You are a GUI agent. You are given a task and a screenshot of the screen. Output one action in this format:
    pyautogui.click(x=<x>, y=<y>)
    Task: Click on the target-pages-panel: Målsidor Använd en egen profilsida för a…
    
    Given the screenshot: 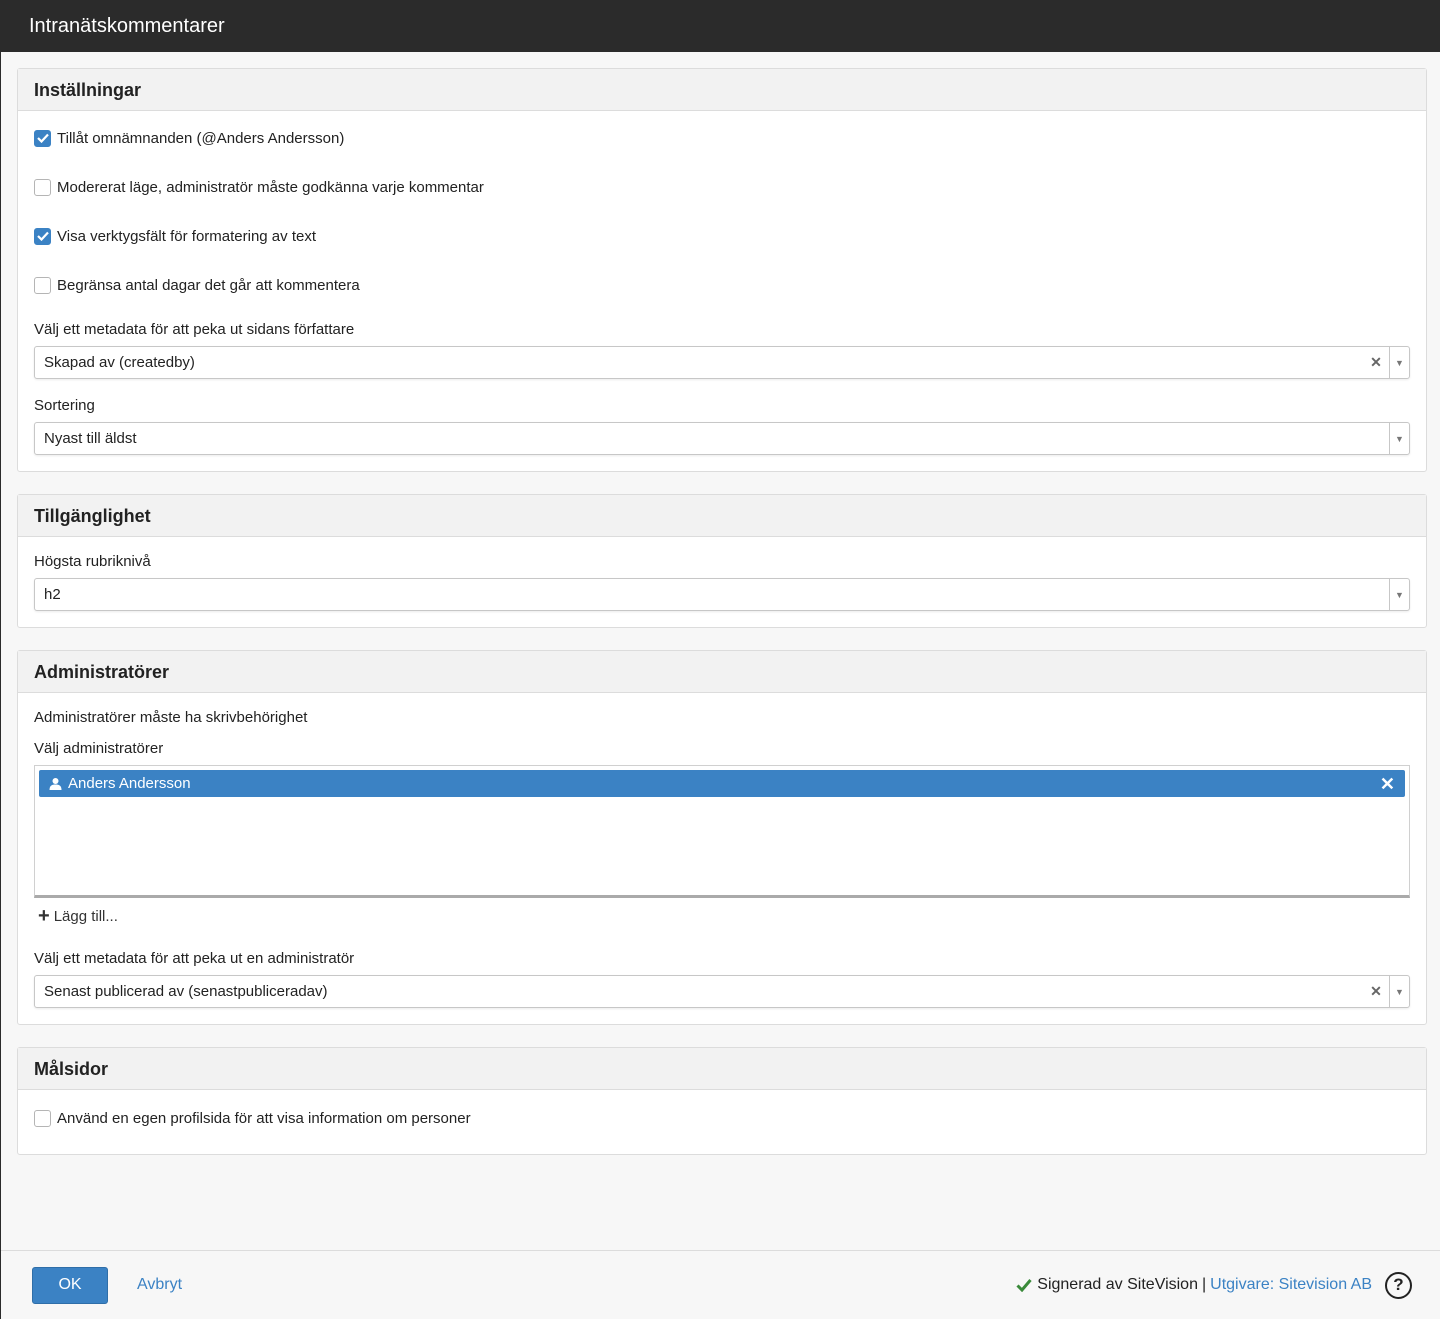 What is the action you would take?
    pyautogui.click(x=722, y=1101)
    